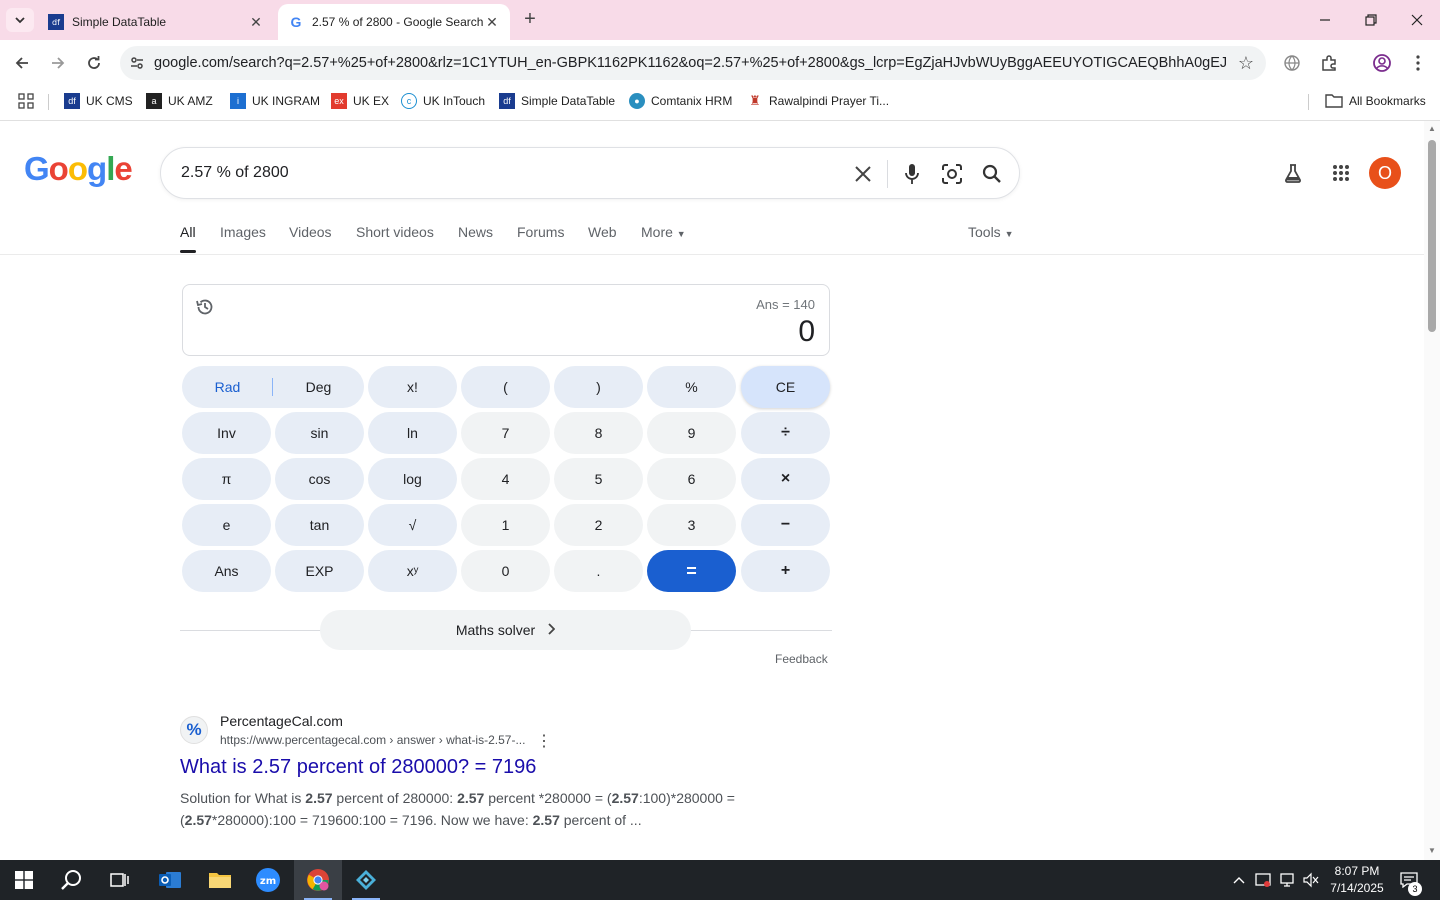 This screenshot has width=1440, height=900. I want to click on key-5: 5, so click(598, 479).